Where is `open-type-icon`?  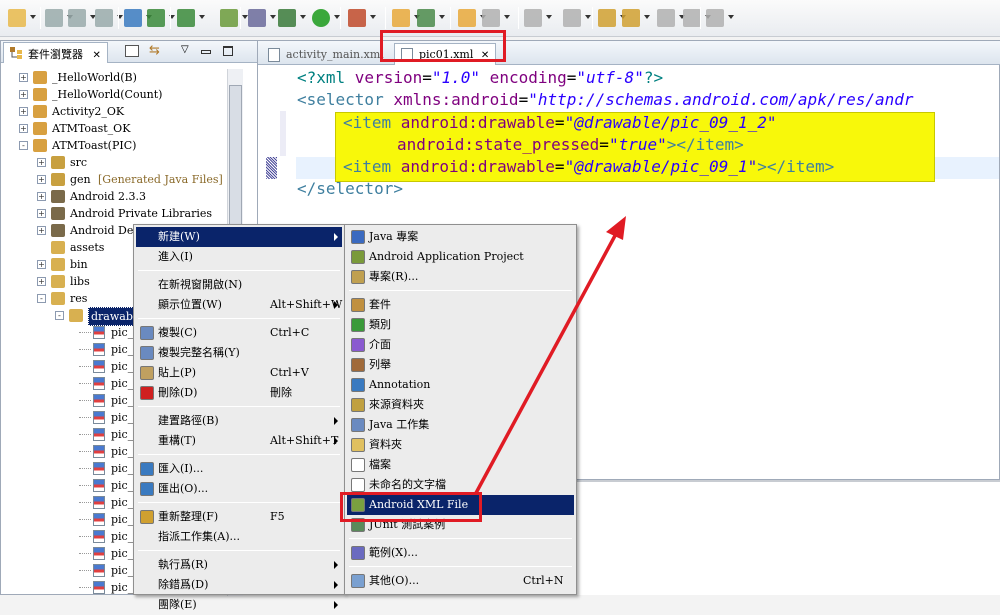
open-type-icon is located at coordinates (467, 18).